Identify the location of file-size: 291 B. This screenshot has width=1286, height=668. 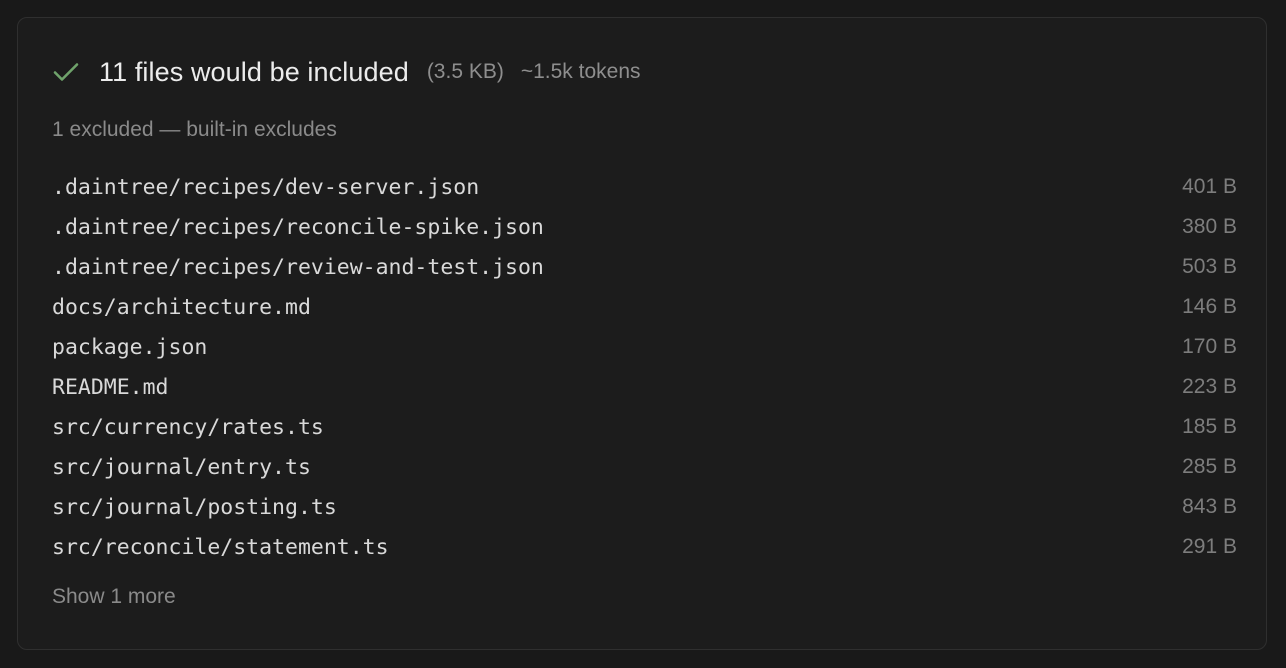
(1209, 546).